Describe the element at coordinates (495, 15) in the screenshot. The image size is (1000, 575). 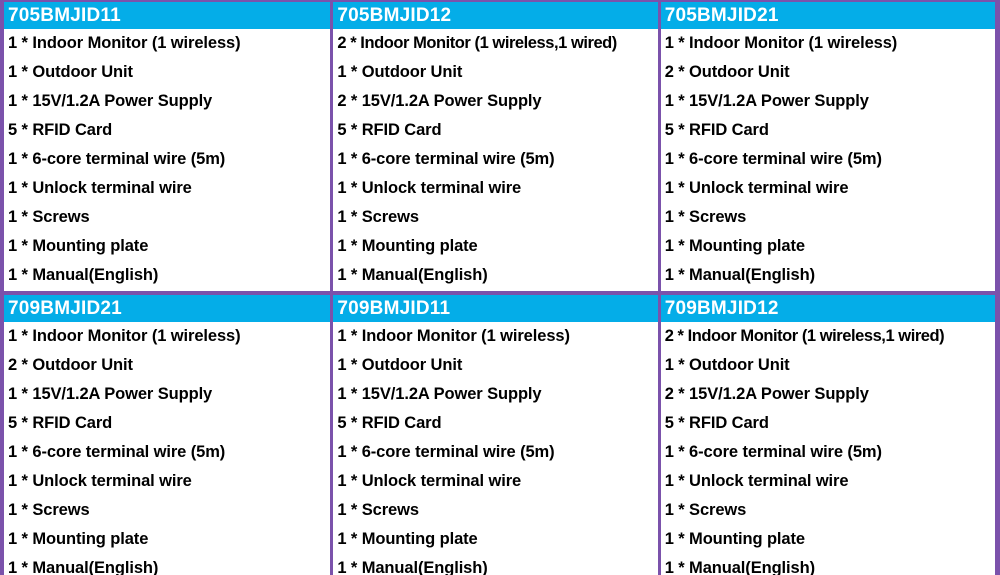
I see `model-header: 705BMJID12` at that location.